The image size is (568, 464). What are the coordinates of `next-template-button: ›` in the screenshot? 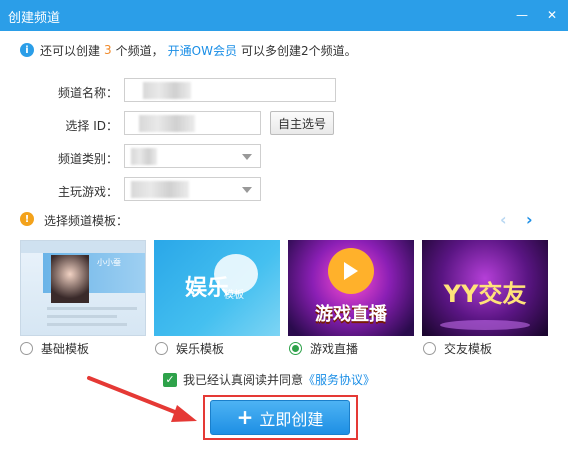 It's located at (529, 219).